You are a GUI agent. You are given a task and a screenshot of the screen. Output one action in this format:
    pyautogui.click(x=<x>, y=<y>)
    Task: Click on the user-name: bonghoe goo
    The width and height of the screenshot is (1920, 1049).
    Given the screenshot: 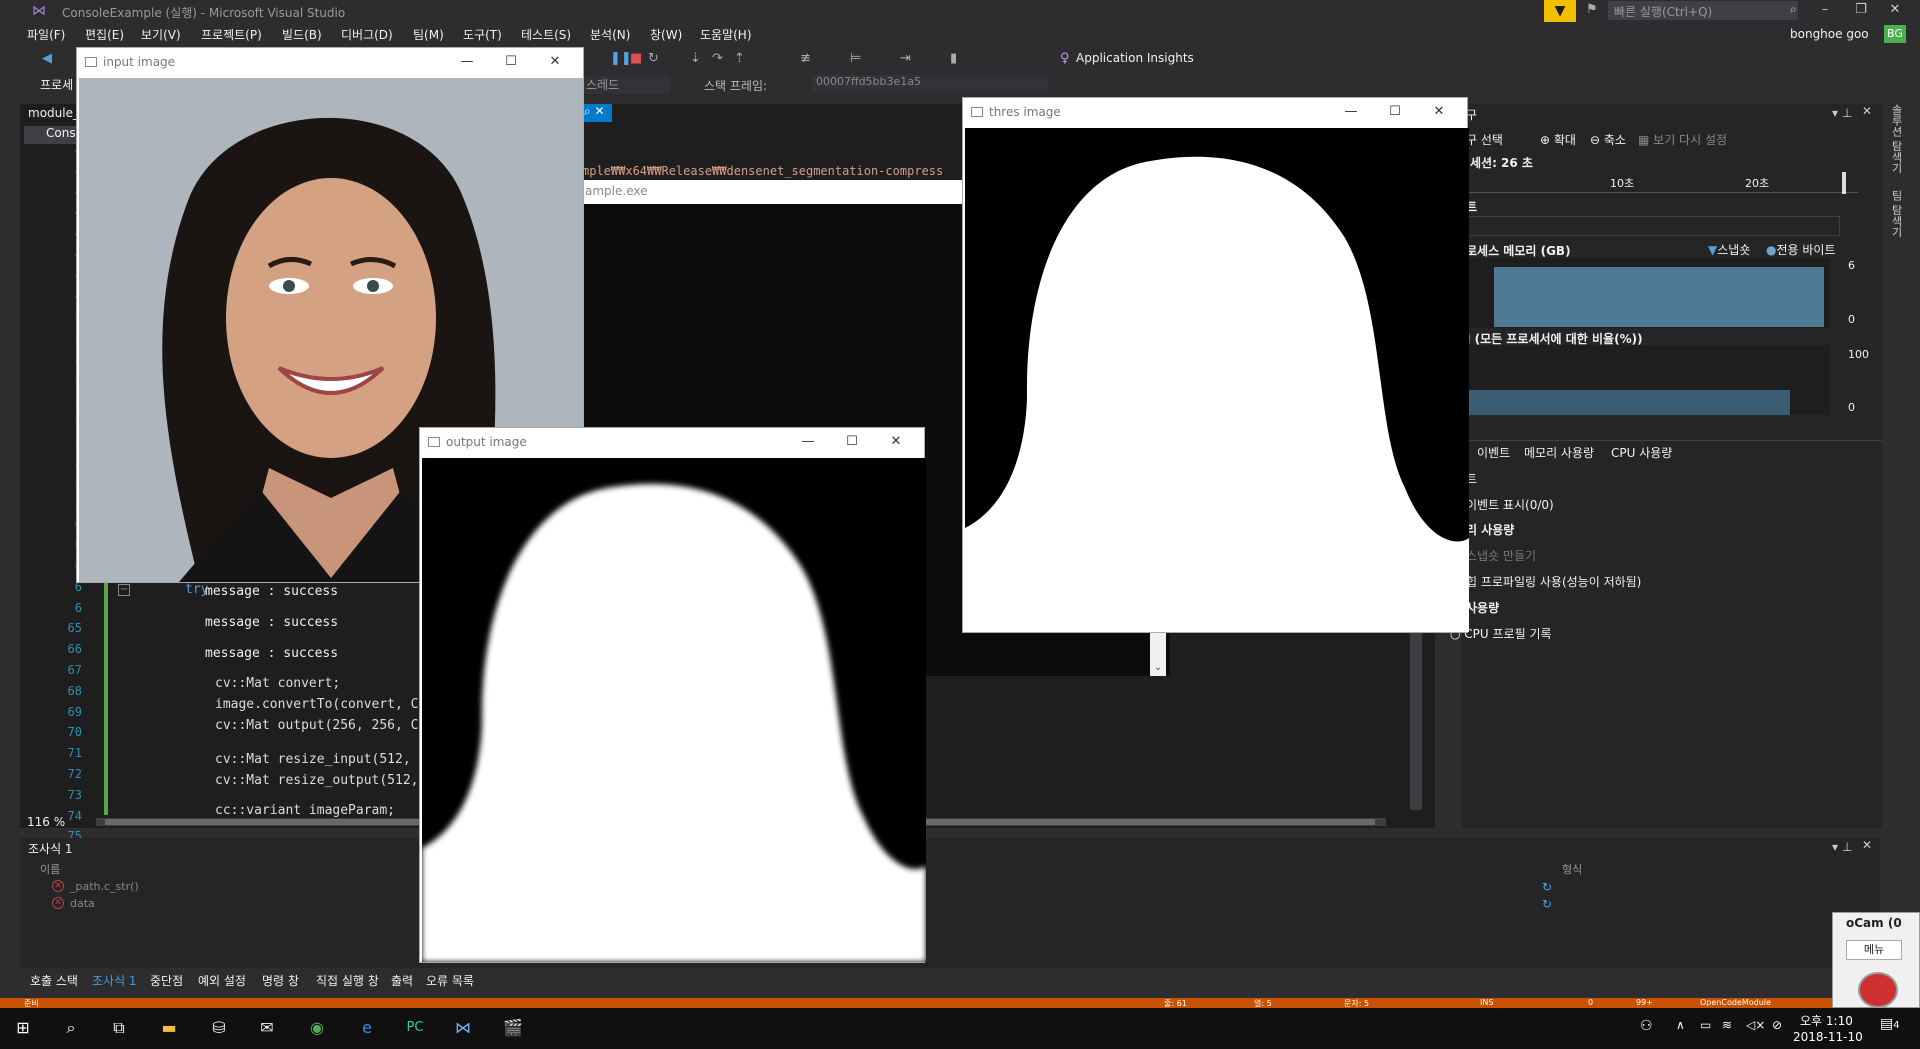 What is the action you would take?
    pyautogui.click(x=1829, y=34)
    